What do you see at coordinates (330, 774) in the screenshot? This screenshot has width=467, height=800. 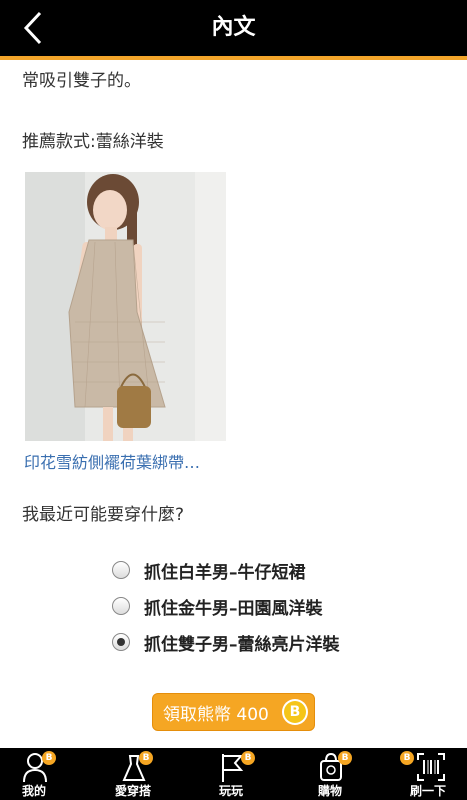 I see `nav-item-shopping: B 購物` at bounding box center [330, 774].